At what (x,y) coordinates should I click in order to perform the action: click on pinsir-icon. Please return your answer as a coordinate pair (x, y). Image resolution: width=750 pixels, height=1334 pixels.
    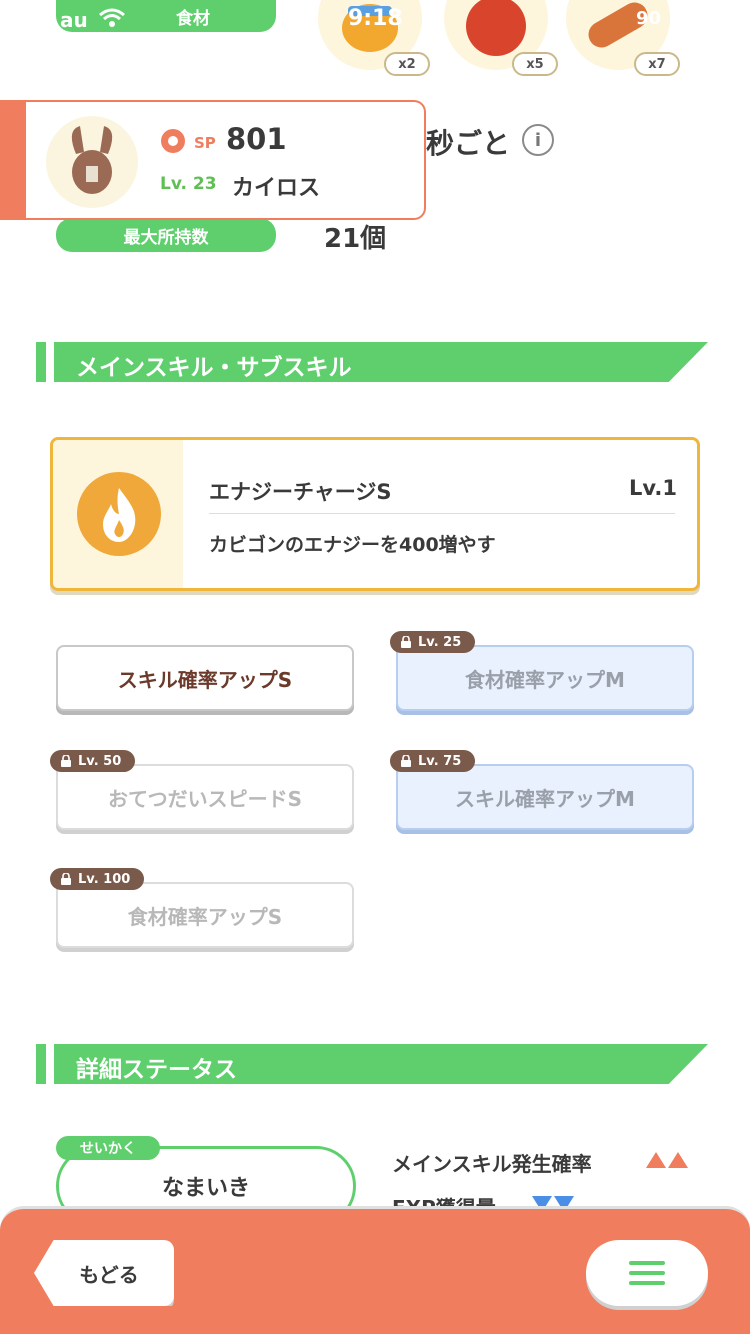
    Looking at the image, I should click on (92, 160).